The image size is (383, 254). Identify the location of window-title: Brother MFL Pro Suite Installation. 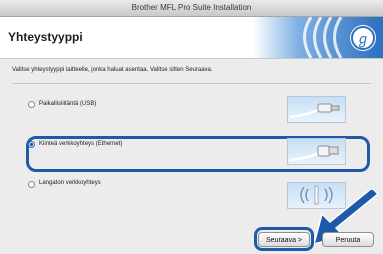
(191, 7).